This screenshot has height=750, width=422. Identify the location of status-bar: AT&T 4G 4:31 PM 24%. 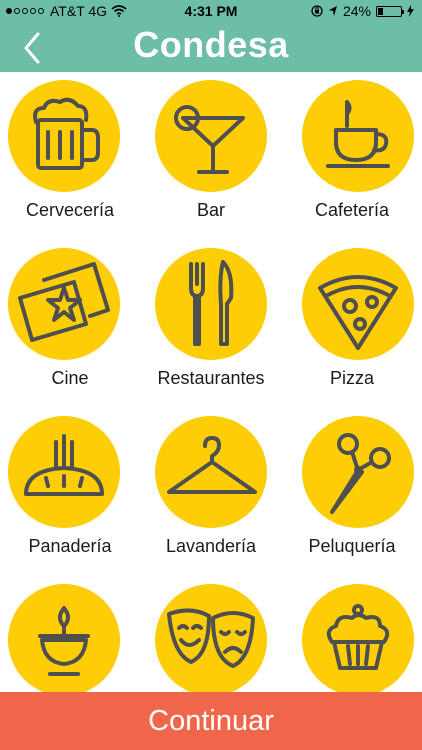
(211, 11).